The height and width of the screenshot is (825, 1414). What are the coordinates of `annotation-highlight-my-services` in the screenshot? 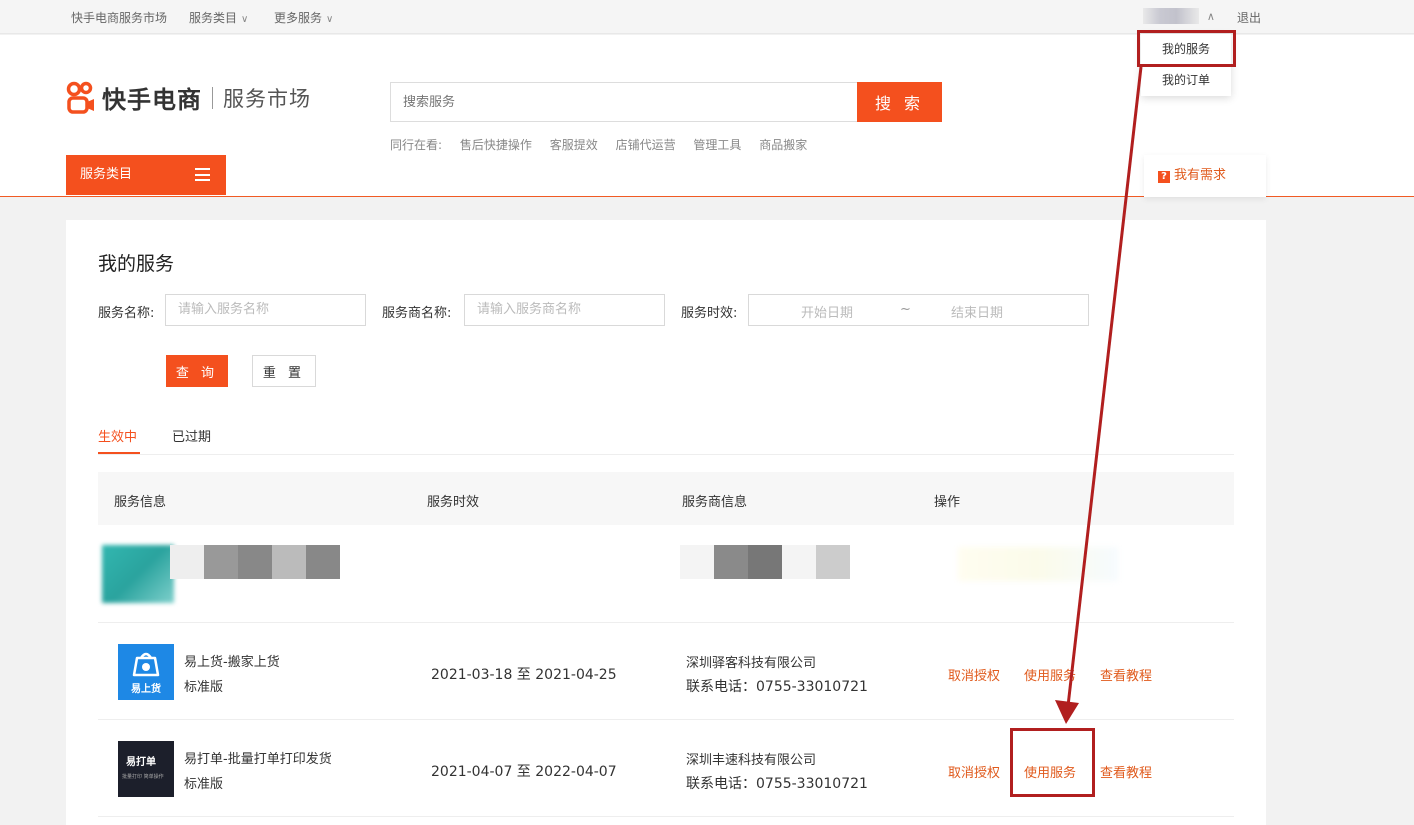 It's located at (1186, 48).